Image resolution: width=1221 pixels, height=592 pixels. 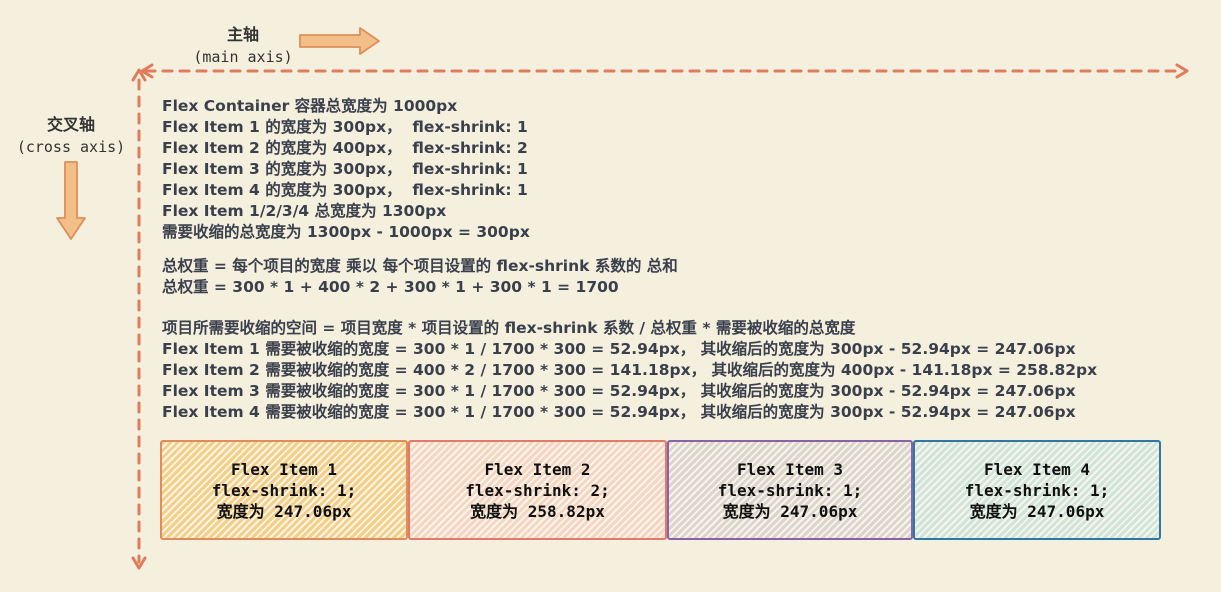 I want to click on flex-item-1-box: Flex Item 1 flex-shrink: 1; 宽度为 247.06px, so click(x=284, y=490).